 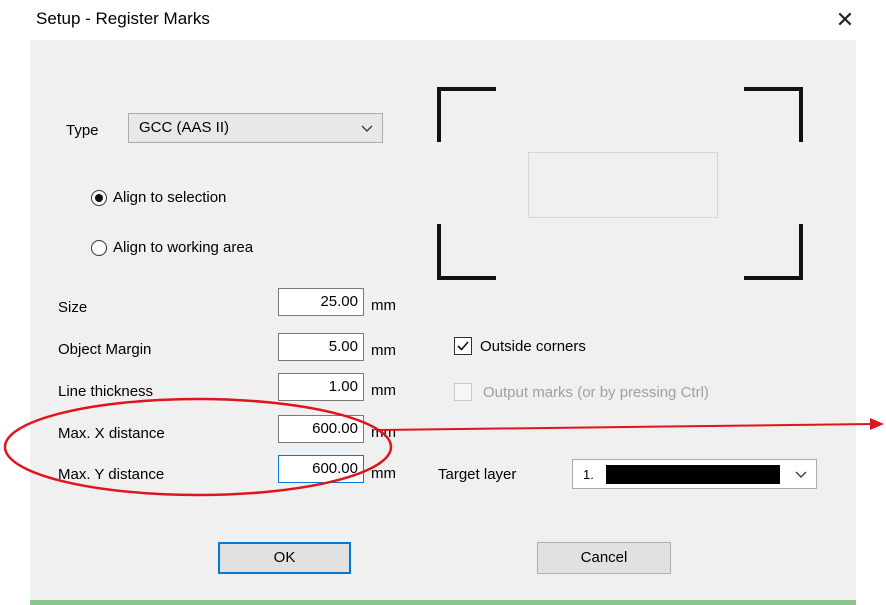 I want to click on max-y-distance-input: 600.00, so click(x=321, y=469).